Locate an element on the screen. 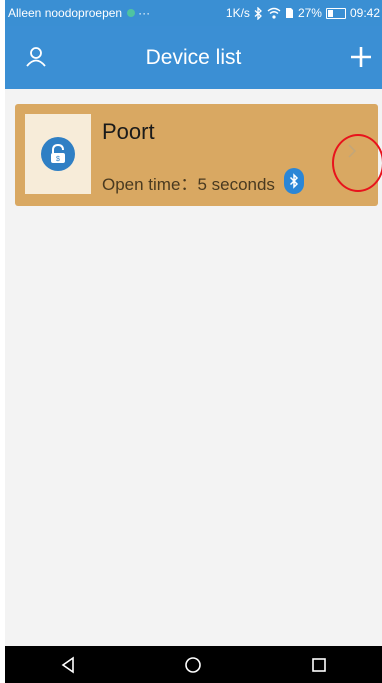 This screenshot has width=382, height=683. device-card: $ Poort Open time：5 seconds is located at coordinates (198, 155).